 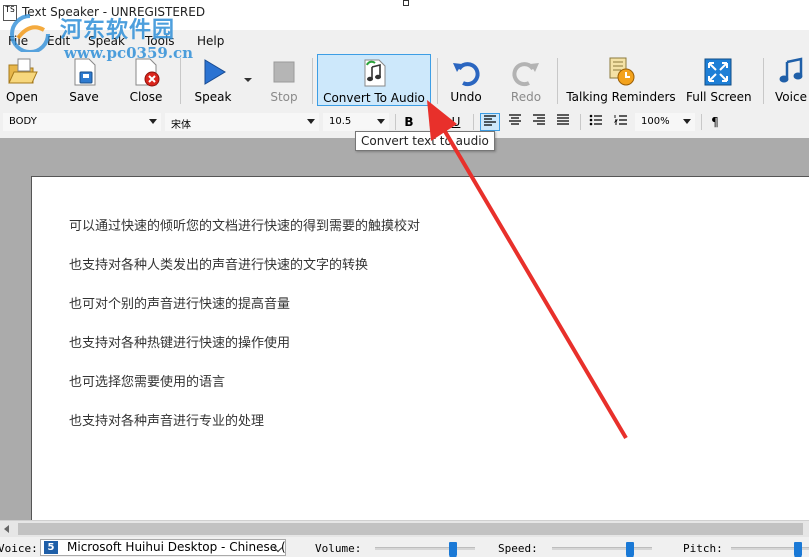 What do you see at coordinates (525, 74) in the screenshot?
I see `redo-icon` at bounding box center [525, 74].